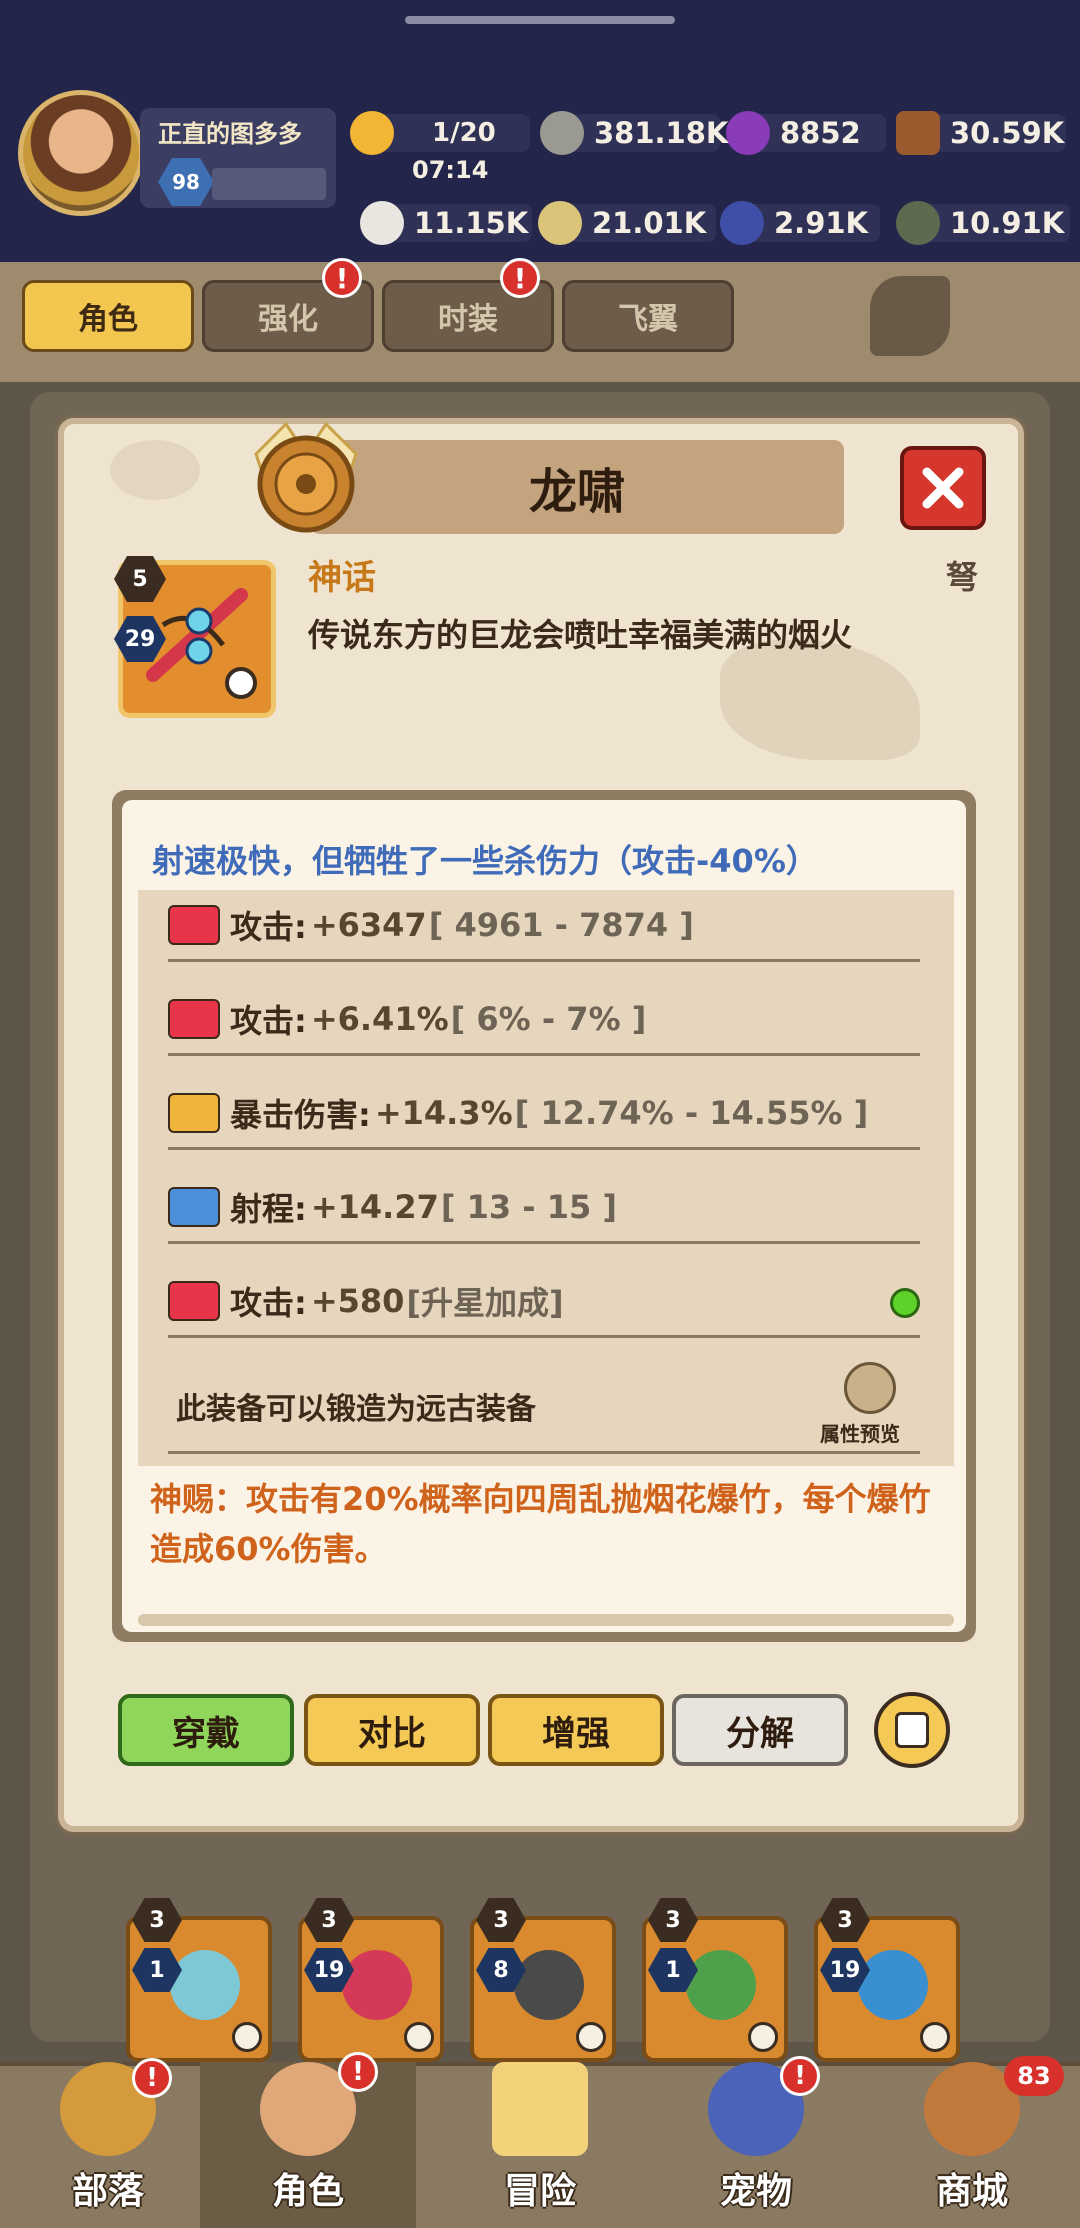  What do you see at coordinates (194, 1112) in the screenshot?
I see `crit-icon` at bounding box center [194, 1112].